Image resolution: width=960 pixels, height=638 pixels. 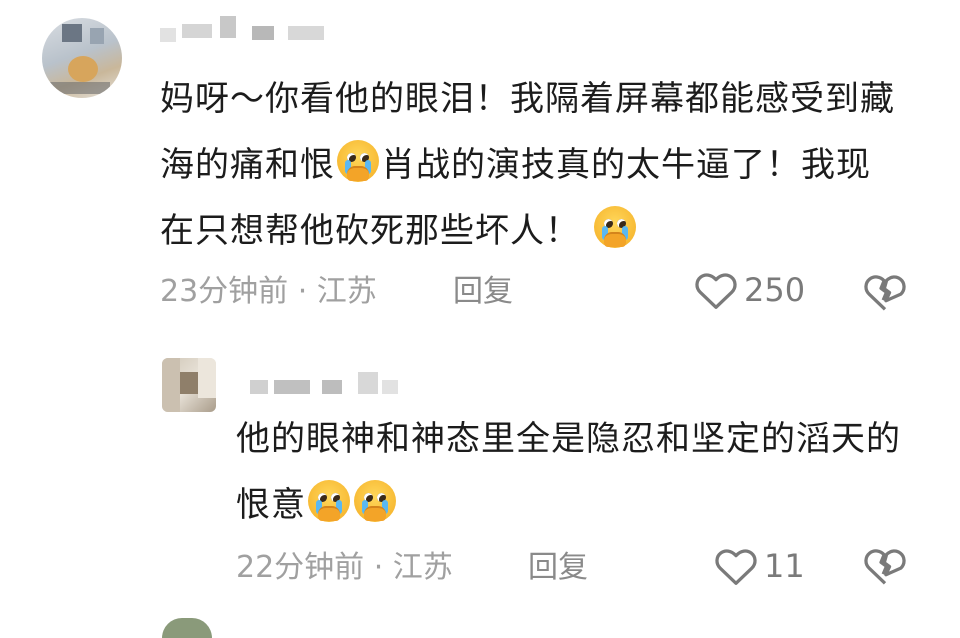 What do you see at coordinates (759, 566) in the screenshot?
I see `like-button: 11` at bounding box center [759, 566].